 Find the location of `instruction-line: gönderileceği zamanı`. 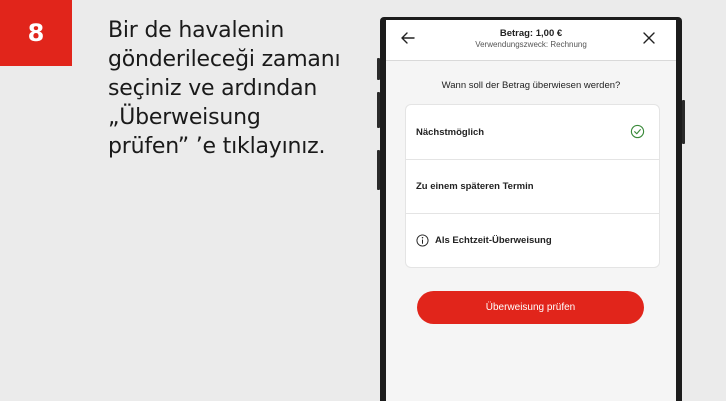

instruction-line: gönderileceği zamanı is located at coordinates (224, 59).